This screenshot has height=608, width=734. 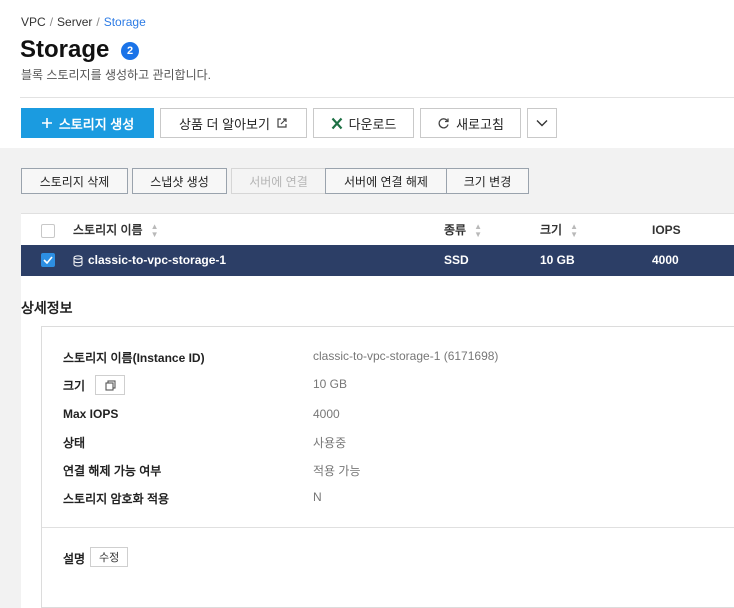 I want to click on refresh-label: 새로고침, so click(x=480, y=124).